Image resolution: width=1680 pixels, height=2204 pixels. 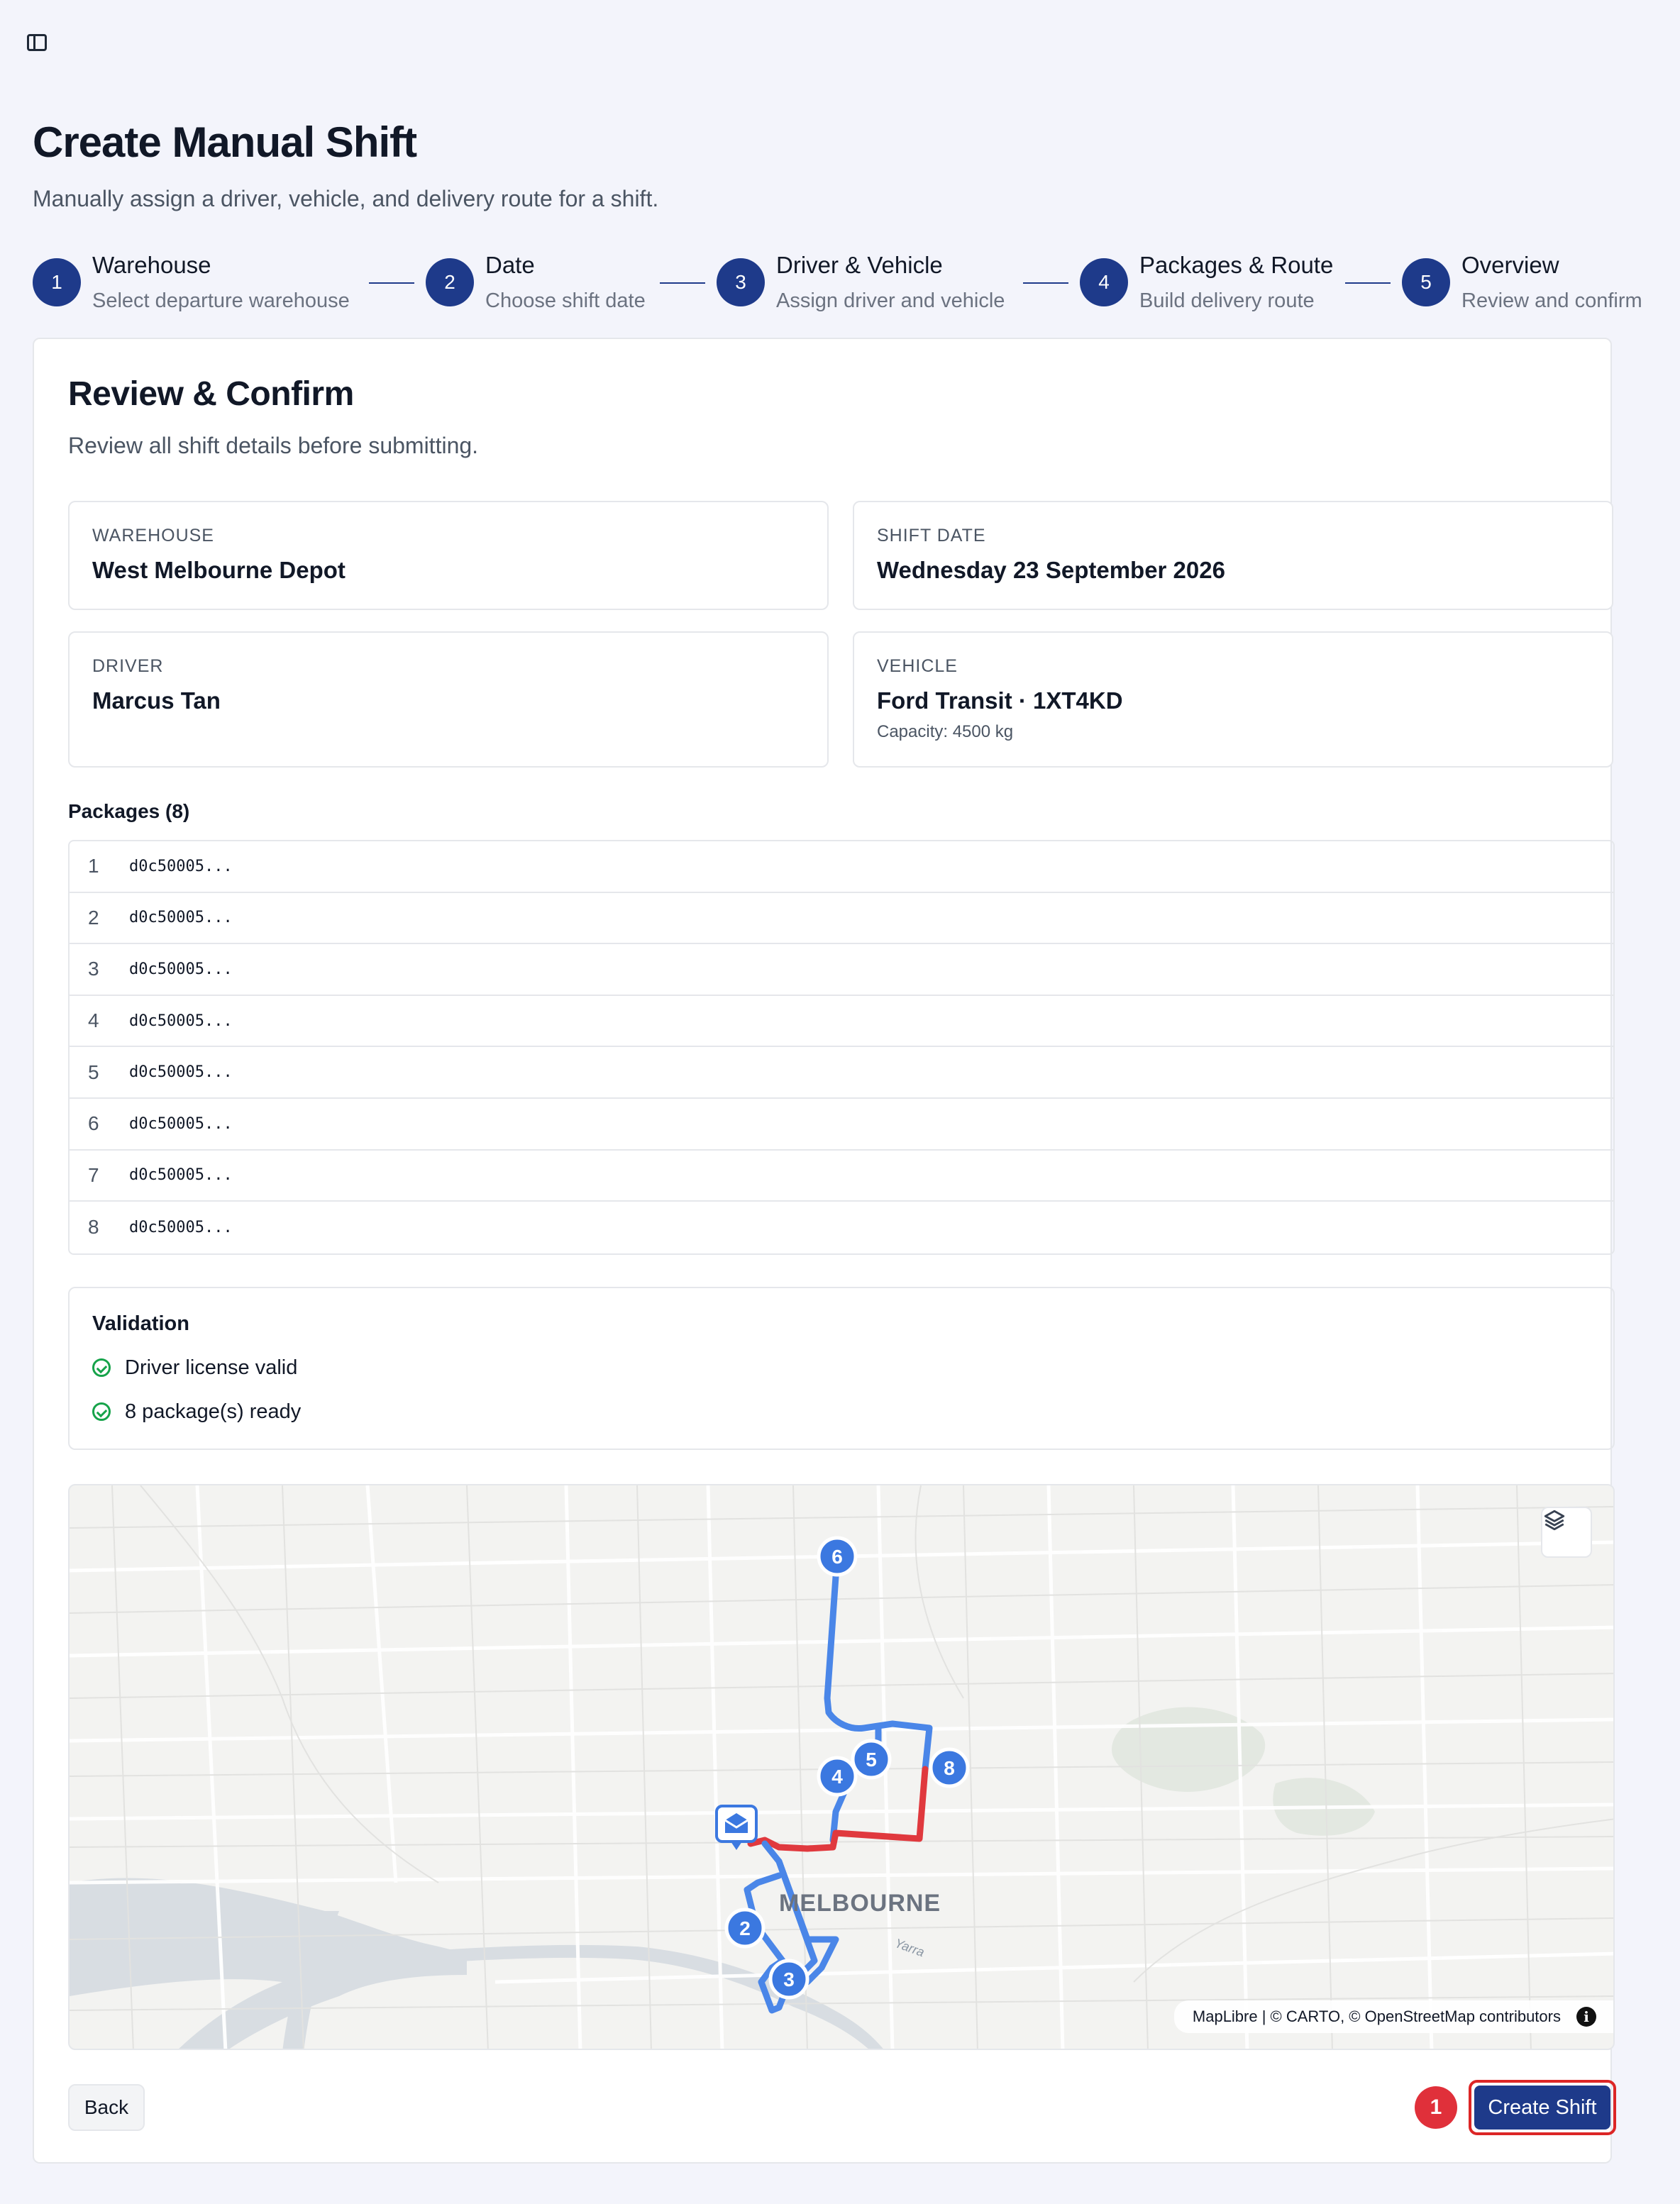 I want to click on info-icon: i, so click(x=1586, y=2017).